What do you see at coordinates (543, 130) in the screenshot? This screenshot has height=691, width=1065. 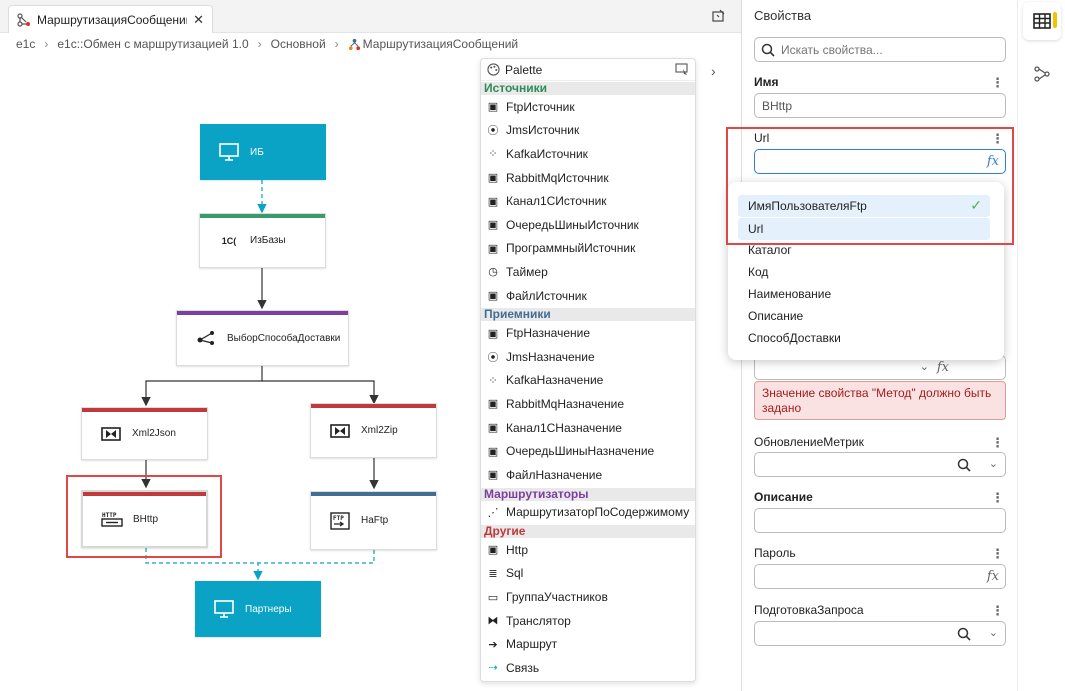 I see `palette-item-label: JmsИсточник` at bounding box center [543, 130].